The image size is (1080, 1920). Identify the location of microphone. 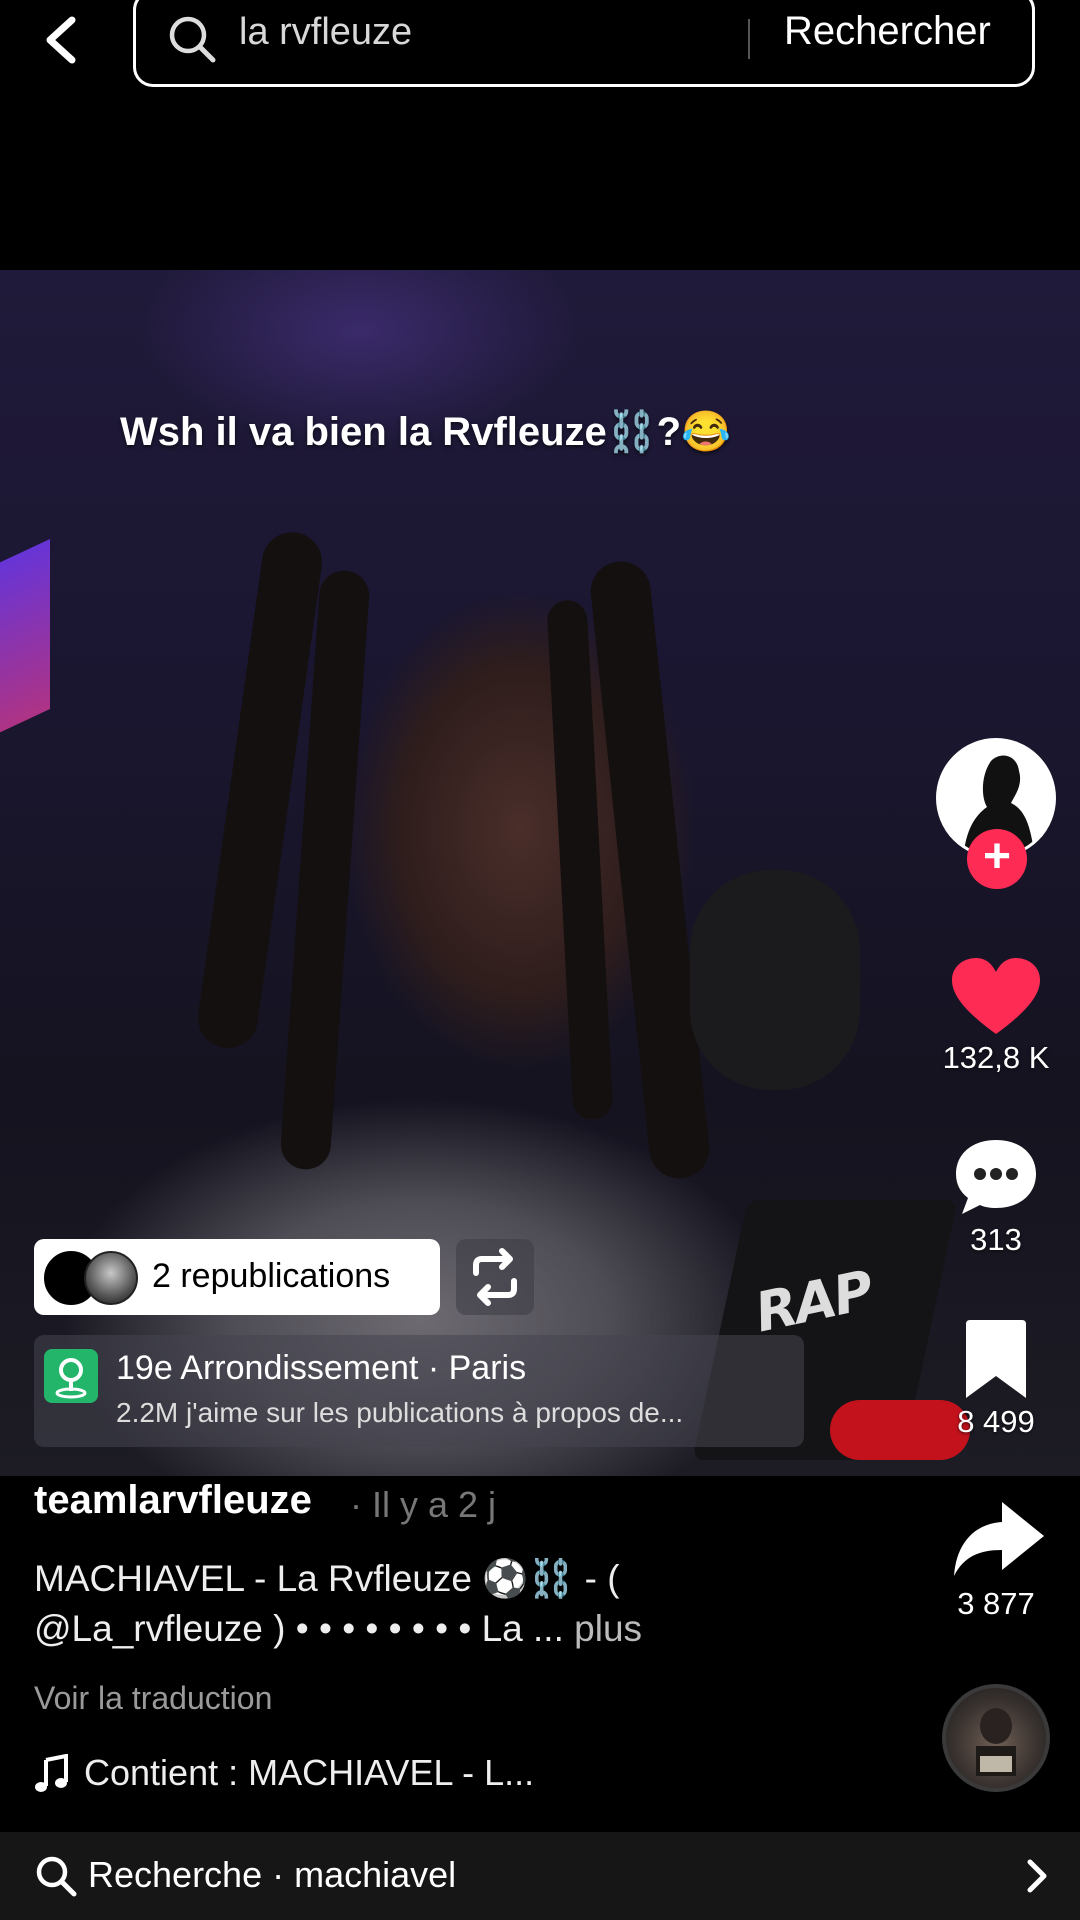
(775, 980).